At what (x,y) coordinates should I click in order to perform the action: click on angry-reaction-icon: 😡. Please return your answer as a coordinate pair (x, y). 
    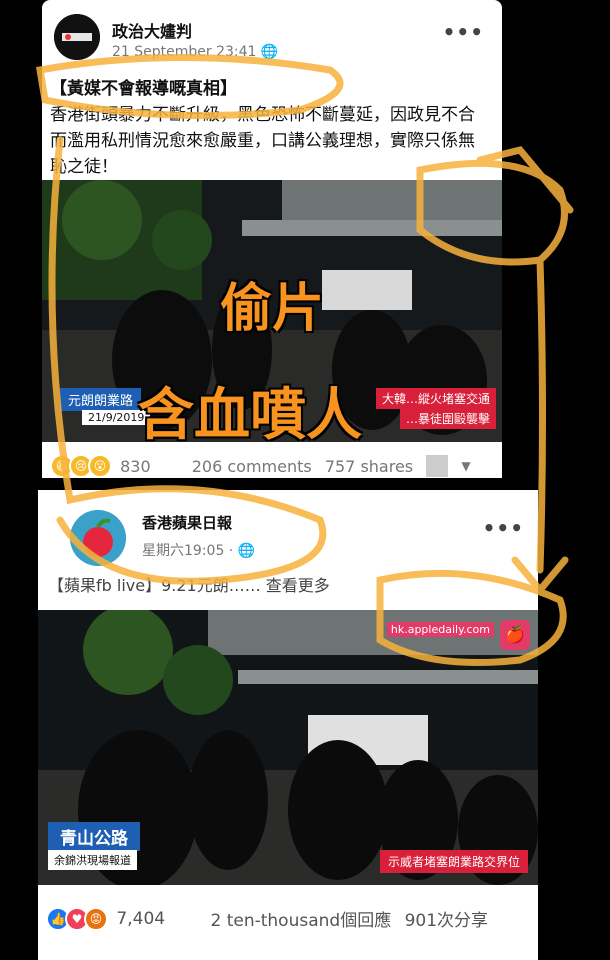
    Looking at the image, I should click on (96, 918).